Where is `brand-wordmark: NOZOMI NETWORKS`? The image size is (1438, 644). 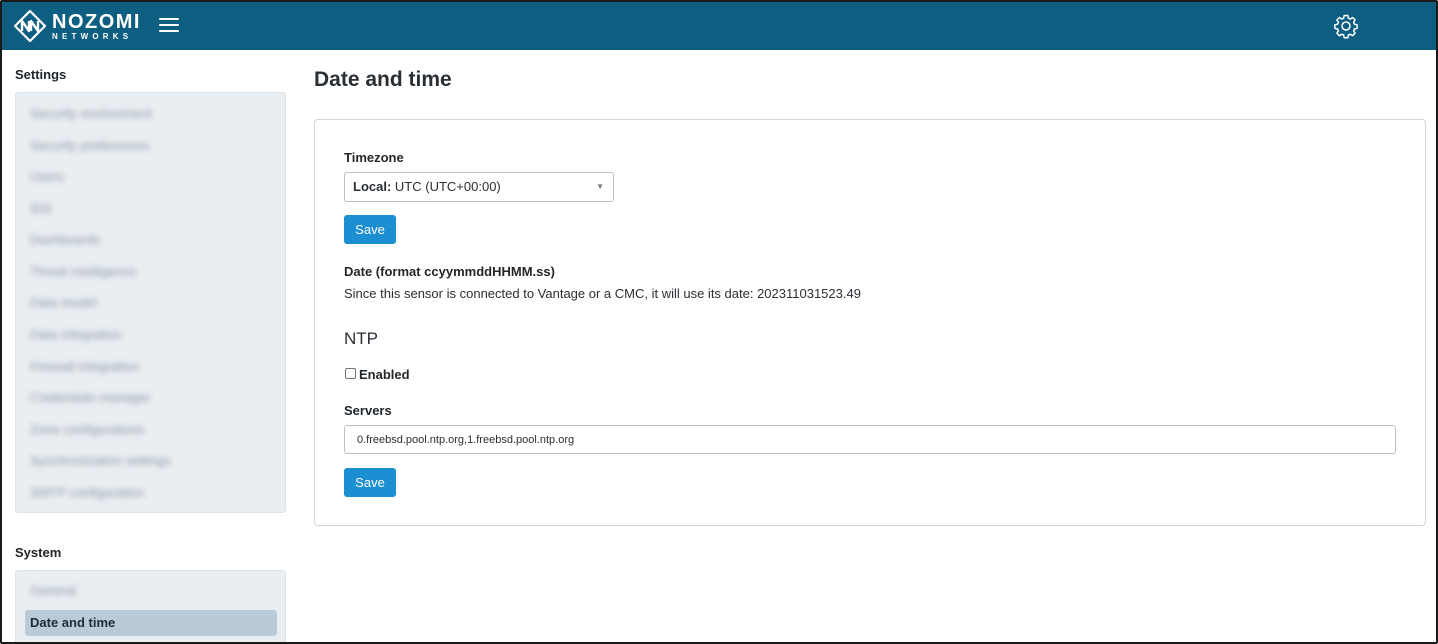
brand-wordmark: NOZOMI NETWORKS is located at coordinates (96, 26).